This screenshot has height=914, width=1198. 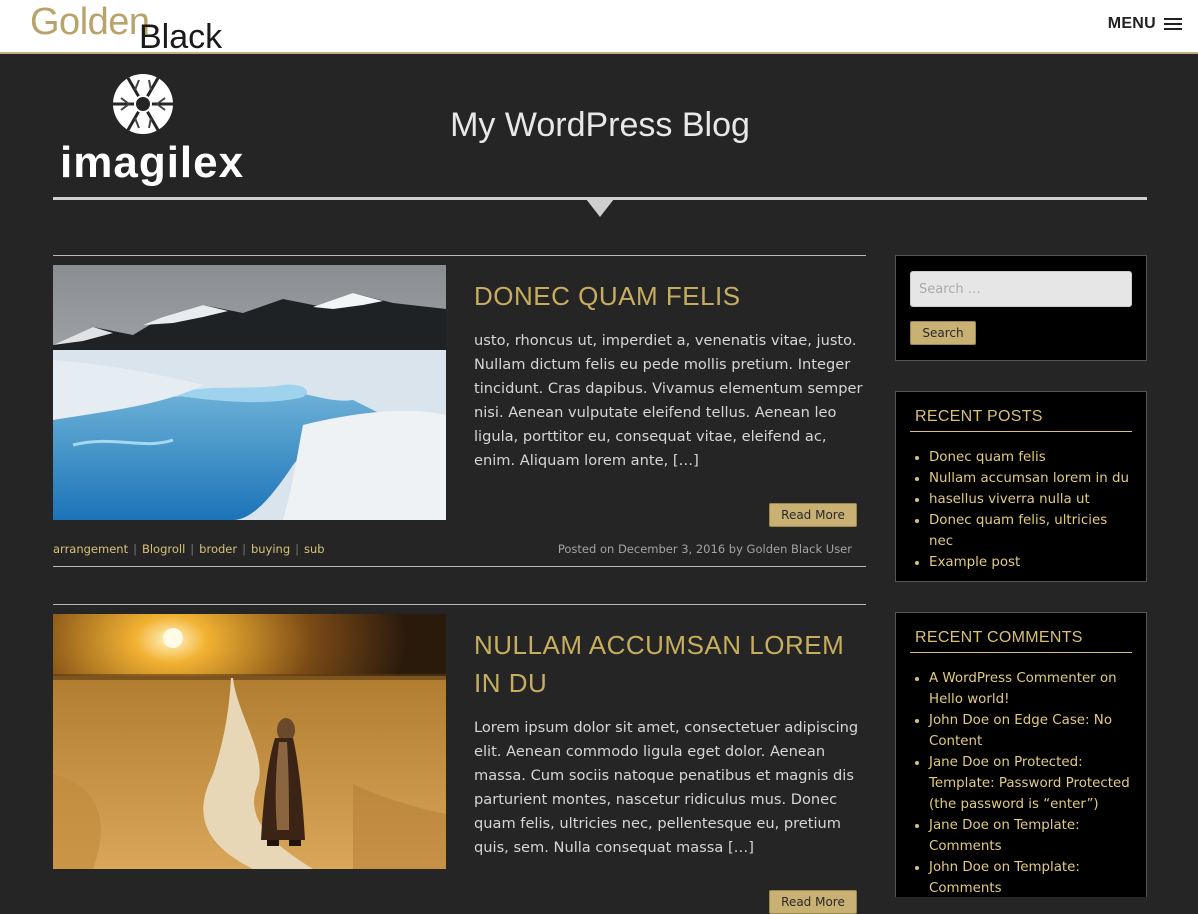 I want to click on list-item: Donec quam felis, ultricies nec, so click(x=1030, y=531).